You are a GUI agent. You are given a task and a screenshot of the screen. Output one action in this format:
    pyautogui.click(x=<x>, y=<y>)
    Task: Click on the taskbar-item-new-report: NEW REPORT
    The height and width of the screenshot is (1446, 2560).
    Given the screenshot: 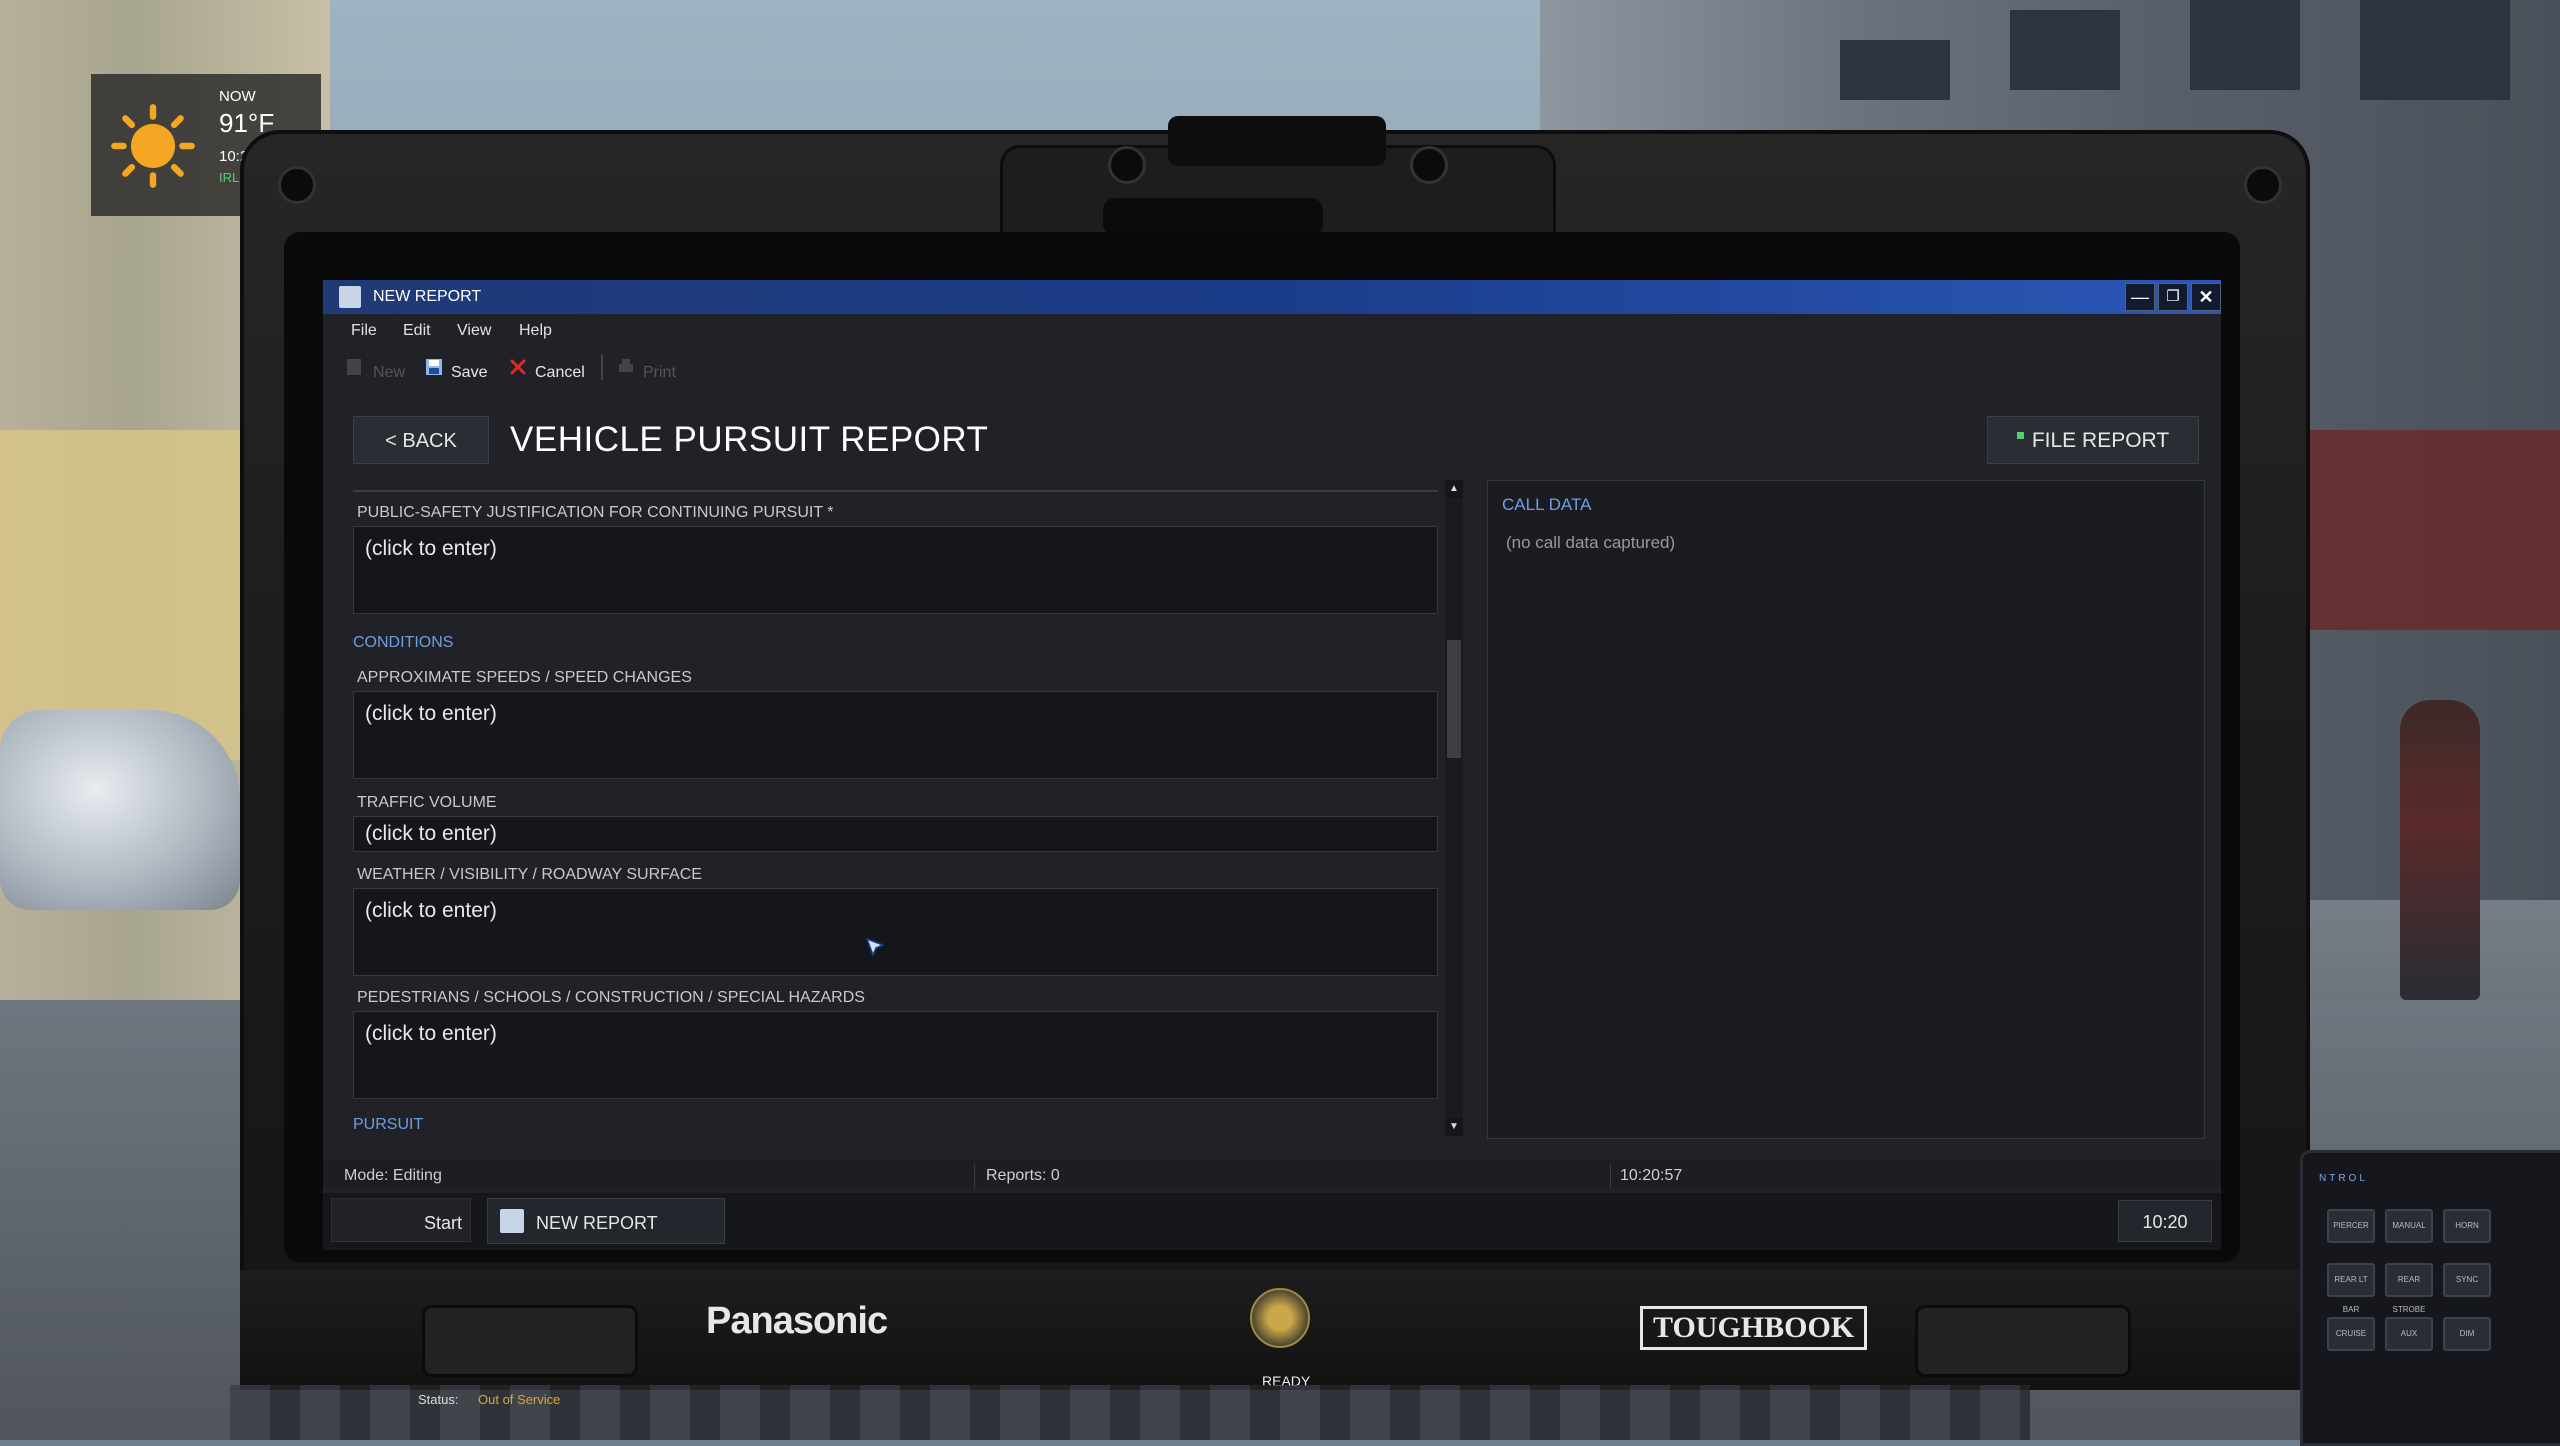 What is the action you would take?
    pyautogui.click(x=606, y=1221)
    